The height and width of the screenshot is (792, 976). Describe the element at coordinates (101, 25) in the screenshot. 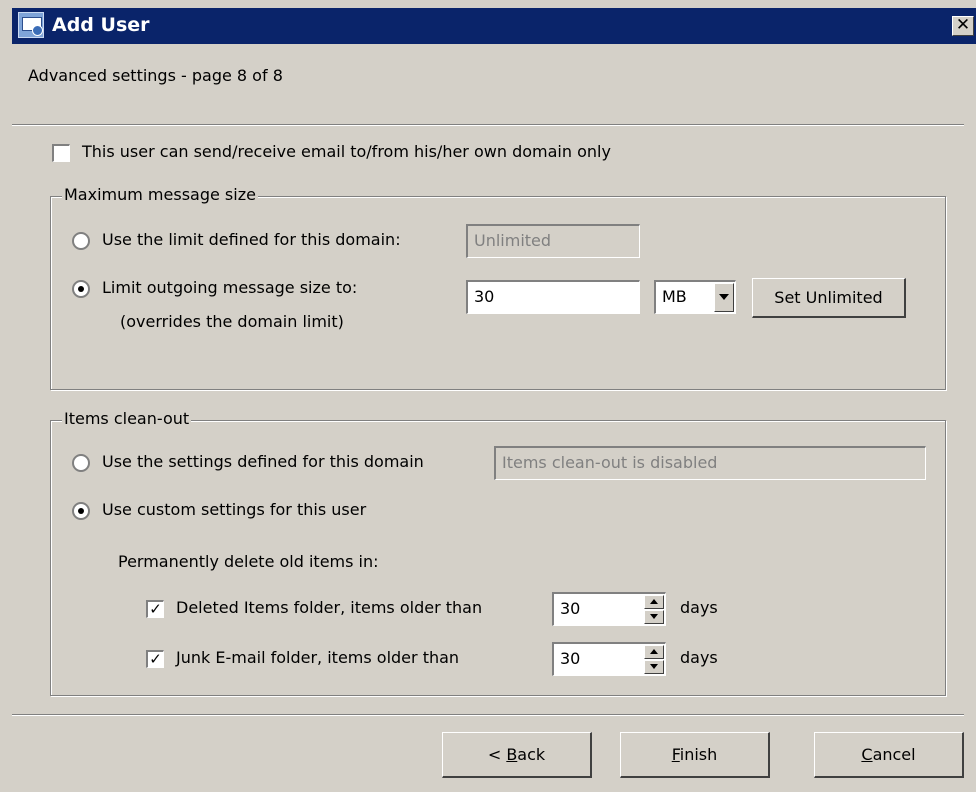

I see `window-title: Add User` at that location.